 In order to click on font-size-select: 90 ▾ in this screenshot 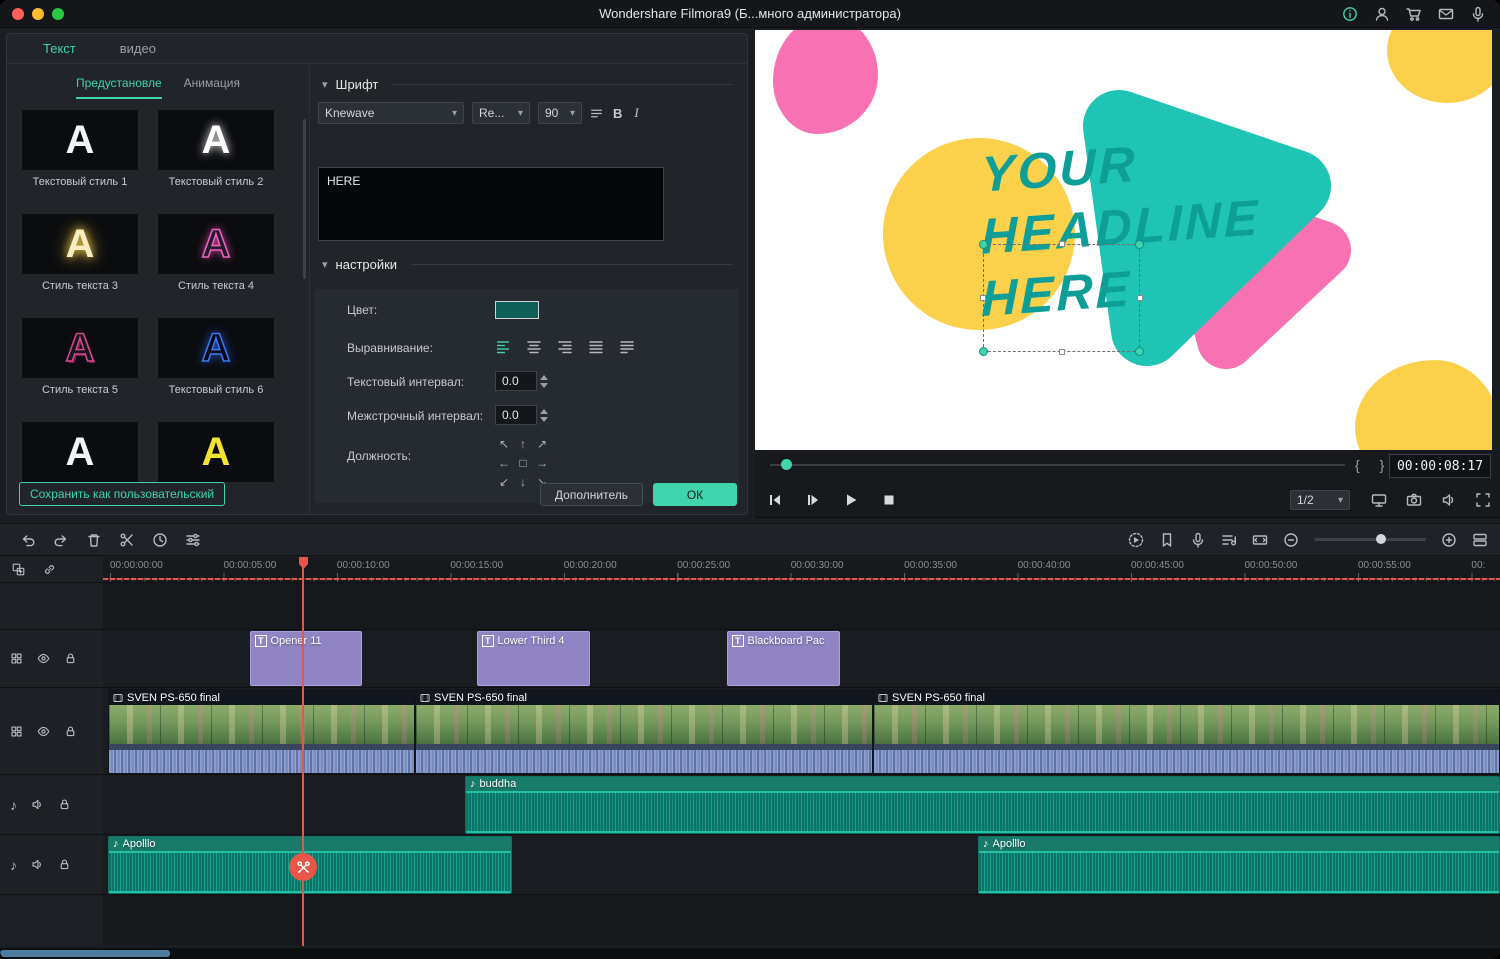, I will do `click(560, 113)`.